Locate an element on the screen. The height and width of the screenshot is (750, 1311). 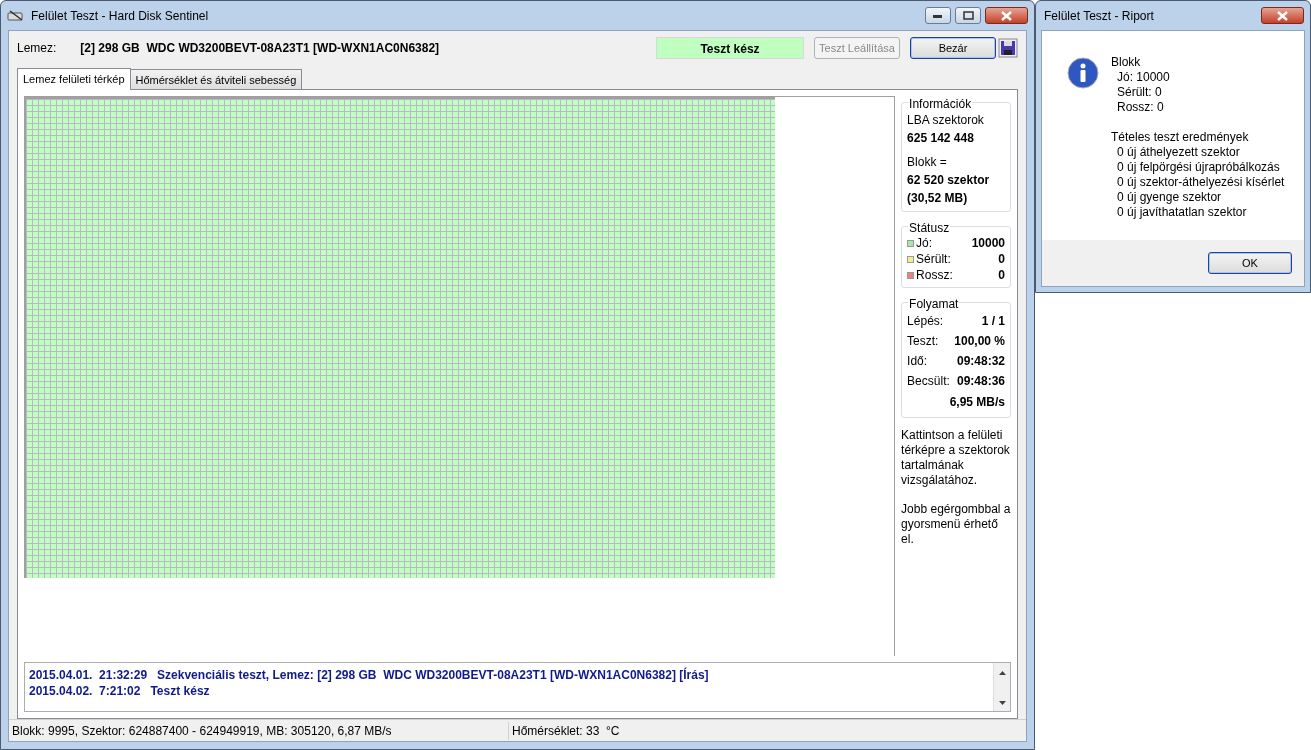
log-entry: 2015.04.02. 7:21:02 Teszt kész is located at coordinates (120, 691).